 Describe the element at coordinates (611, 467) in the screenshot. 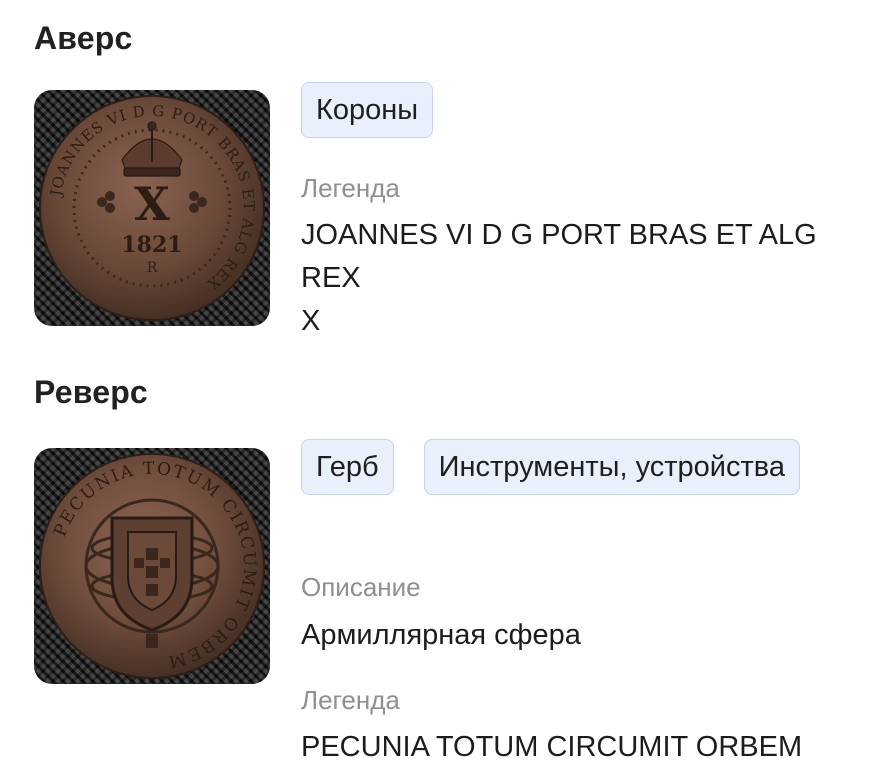

I see `tag-chip-instruments: Инструменты, устройства` at that location.